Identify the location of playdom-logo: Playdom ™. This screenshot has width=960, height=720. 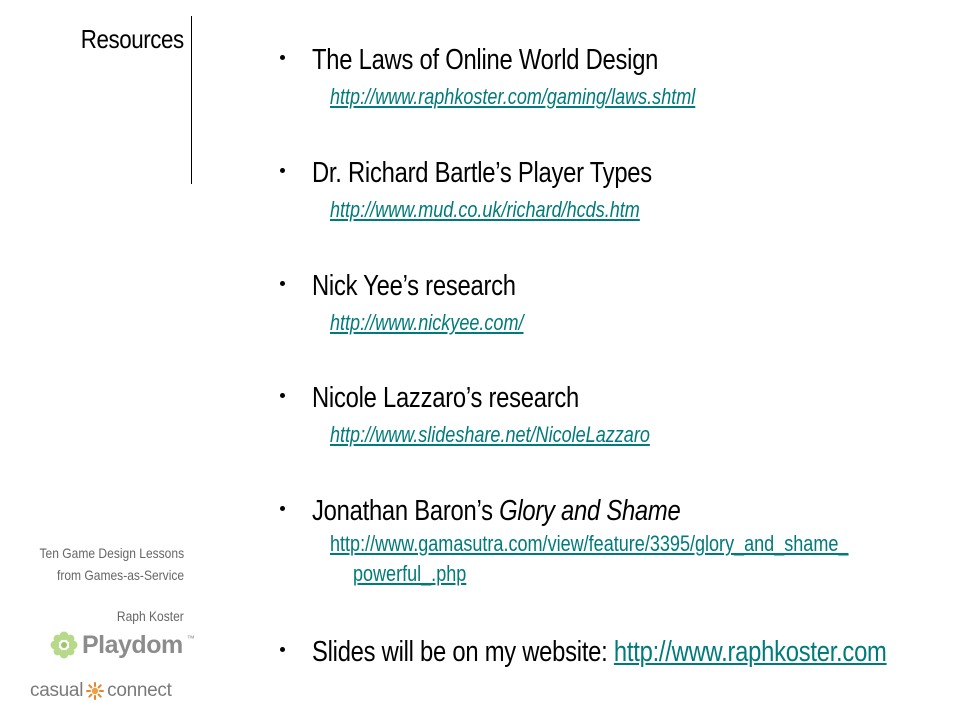
(122, 645).